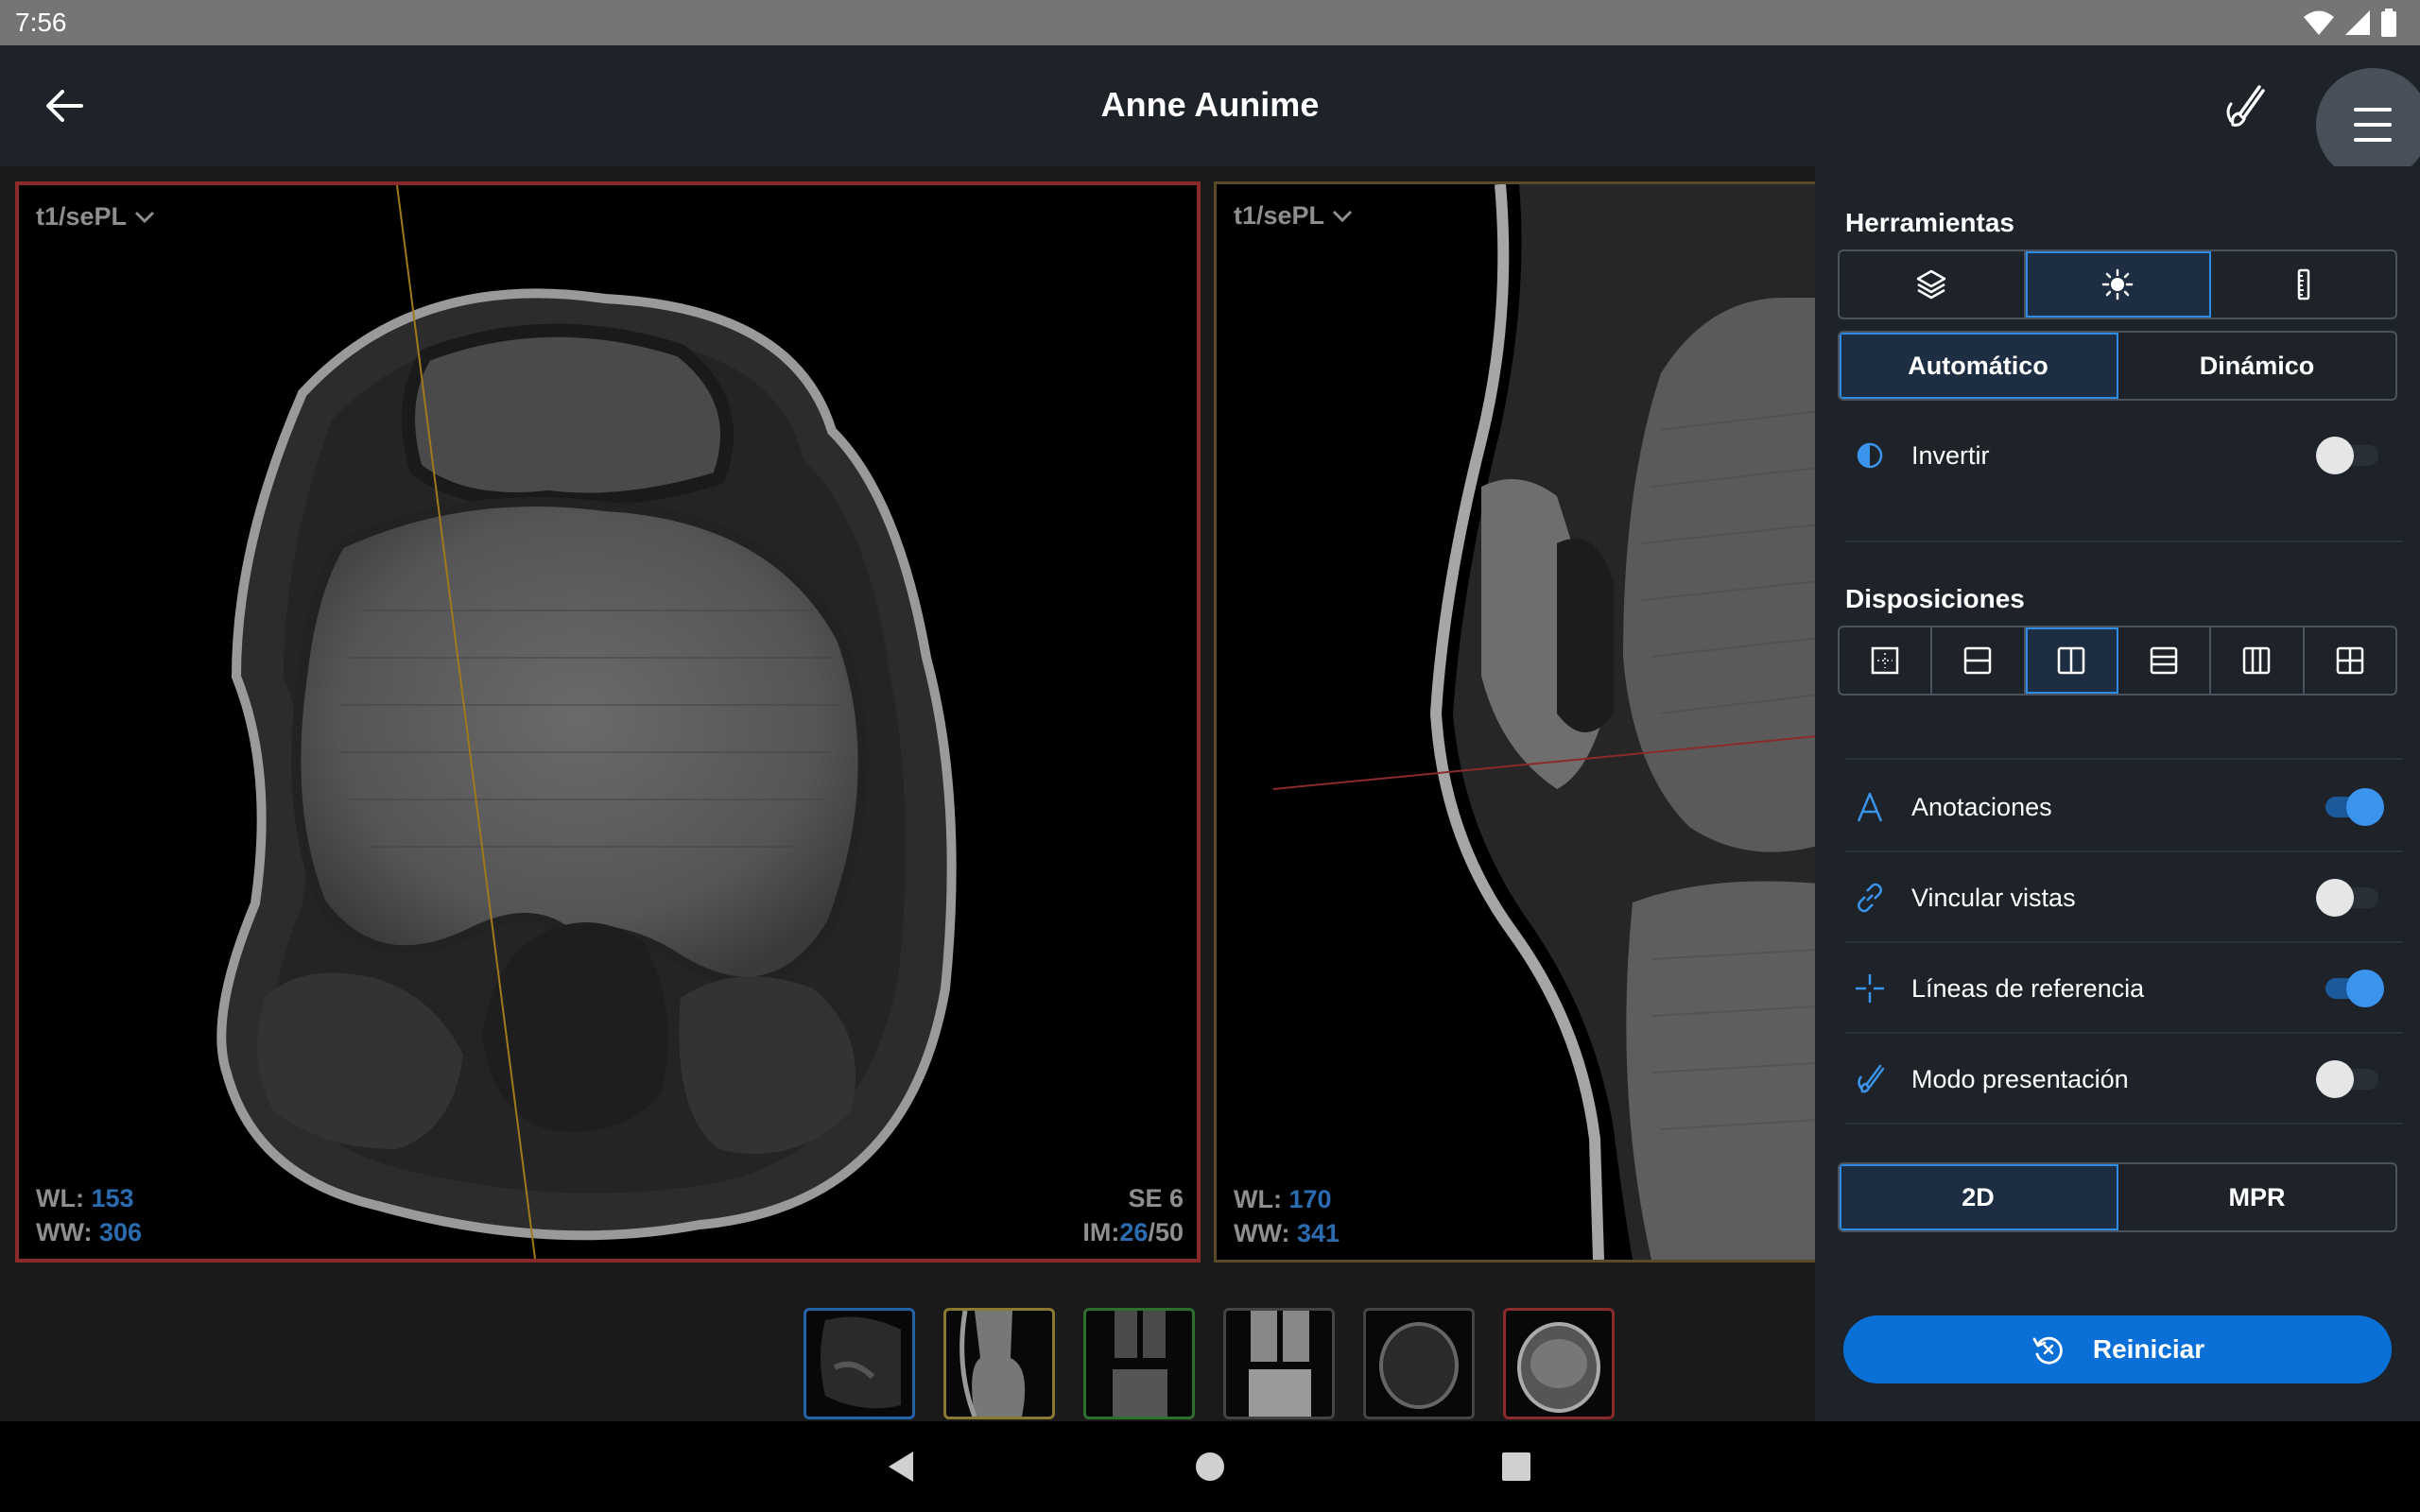  I want to click on layout-single-button, so click(1886, 660).